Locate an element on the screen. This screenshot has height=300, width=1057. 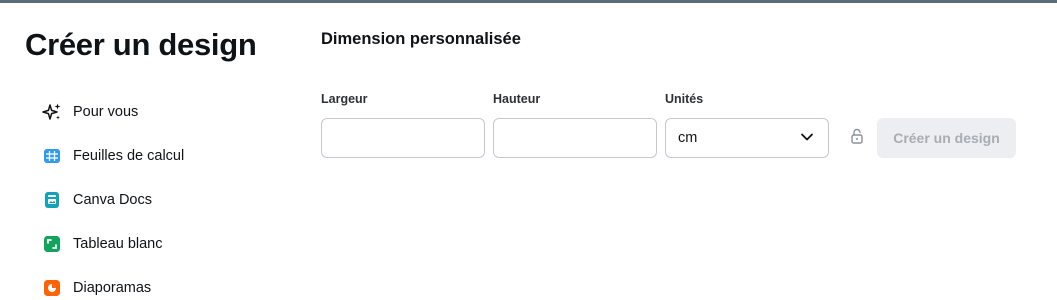
sidebar-item-label: Diaporamas is located at coordinates (112, 288).